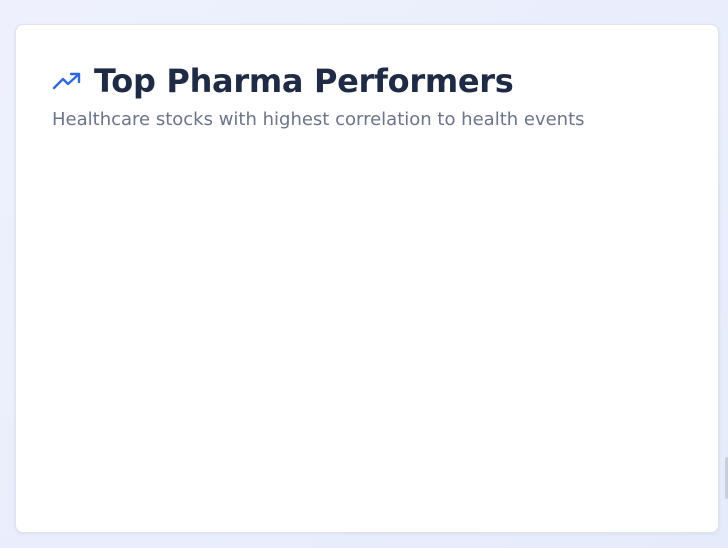  I want to click on card-title-row: Top Pharma Performers, so click(373, 81).